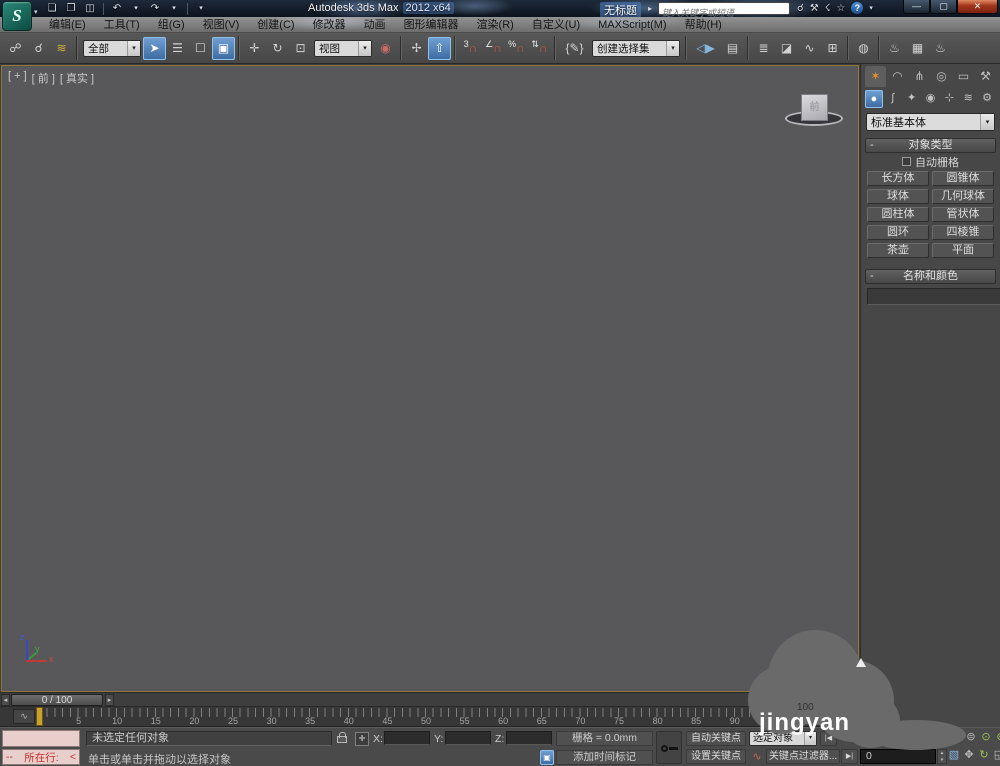 The width and height of the screenshot is (1000, 766). I want to click on menu-item-11: 帮助(H), so click(703, 25).